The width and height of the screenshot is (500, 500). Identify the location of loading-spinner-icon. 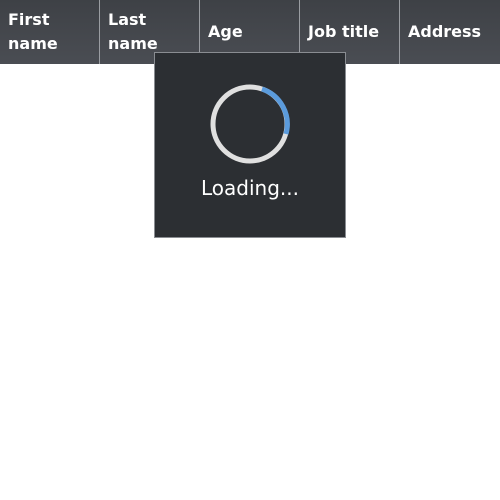
(250, 124).